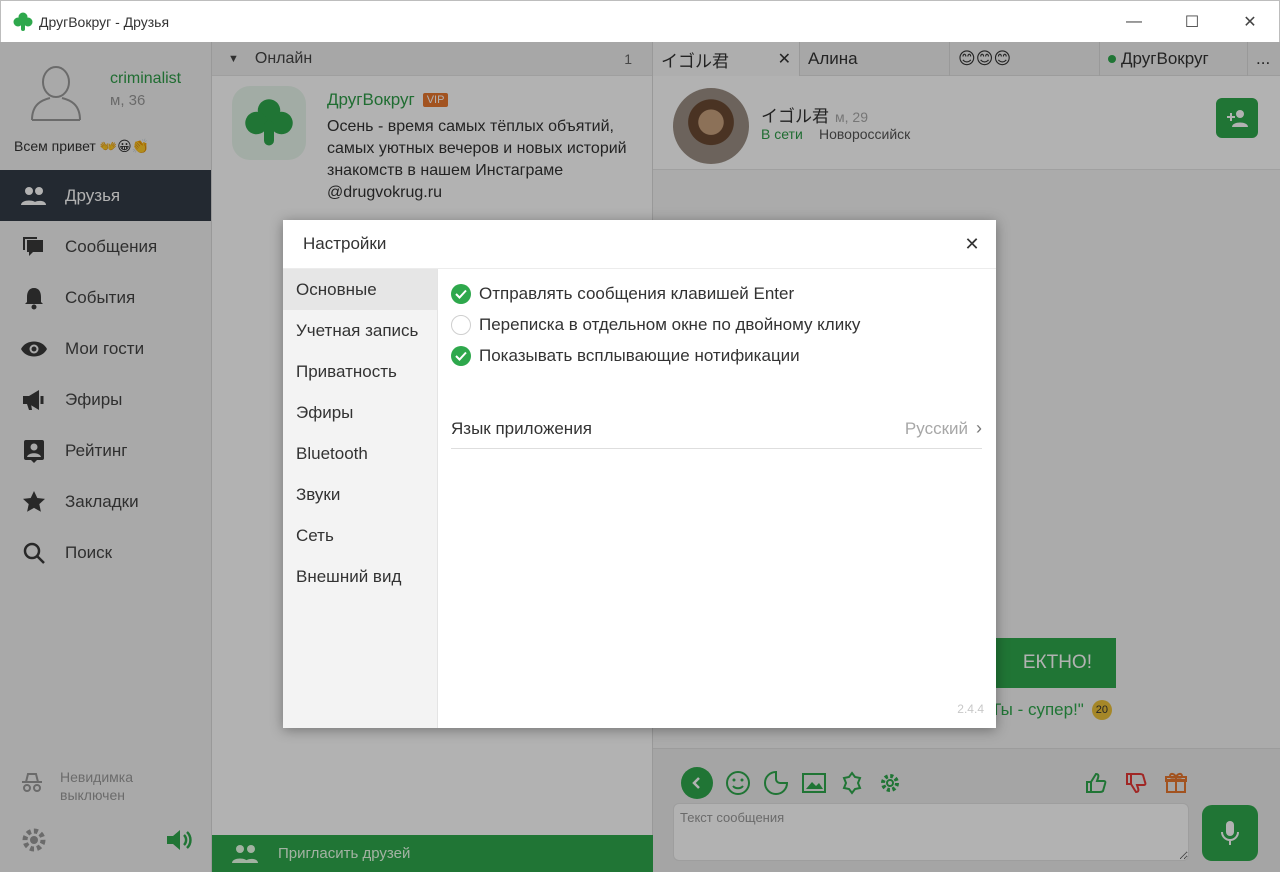  I want to click on close-dialog-icon: ✕, so click(972, 244).